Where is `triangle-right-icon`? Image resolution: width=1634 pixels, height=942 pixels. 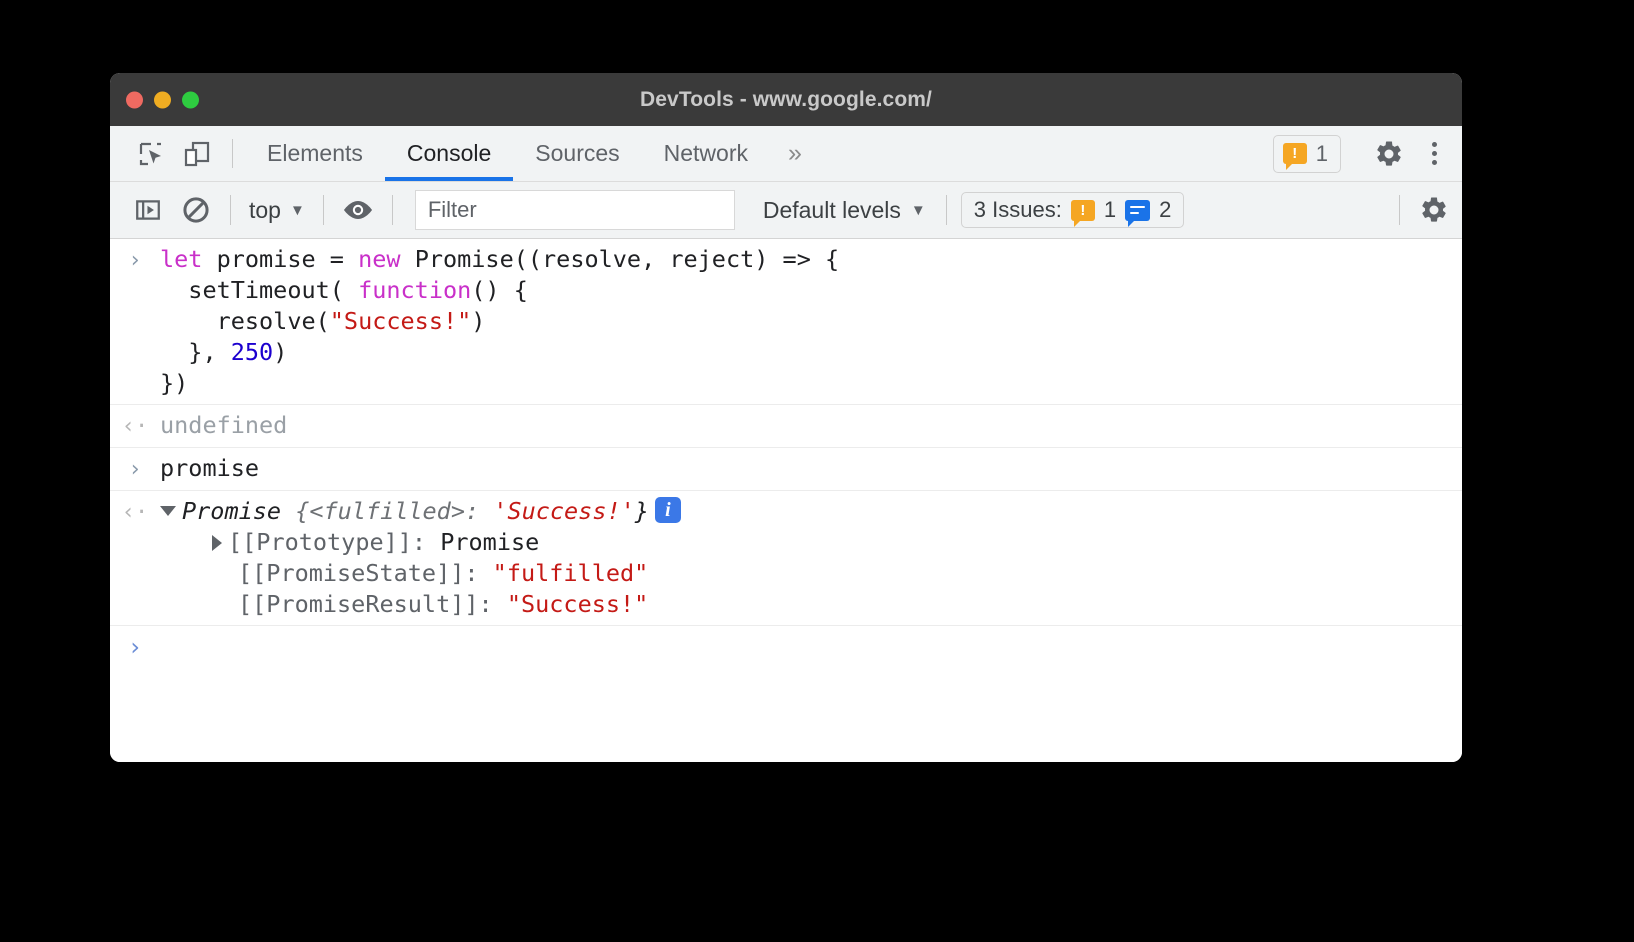 triangle-right-icon is located at coordinates (217, 542).